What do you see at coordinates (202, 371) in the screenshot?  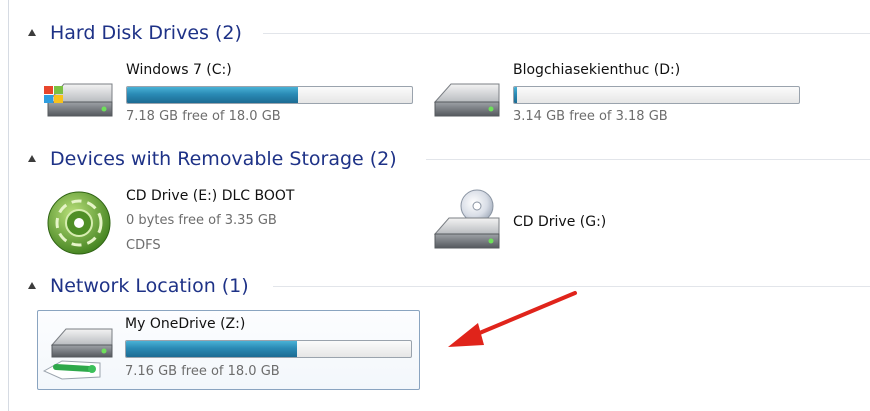 I see `drive-free-space: 7.16 GB free of 18.0 GB` at bounding box center [202, 371].